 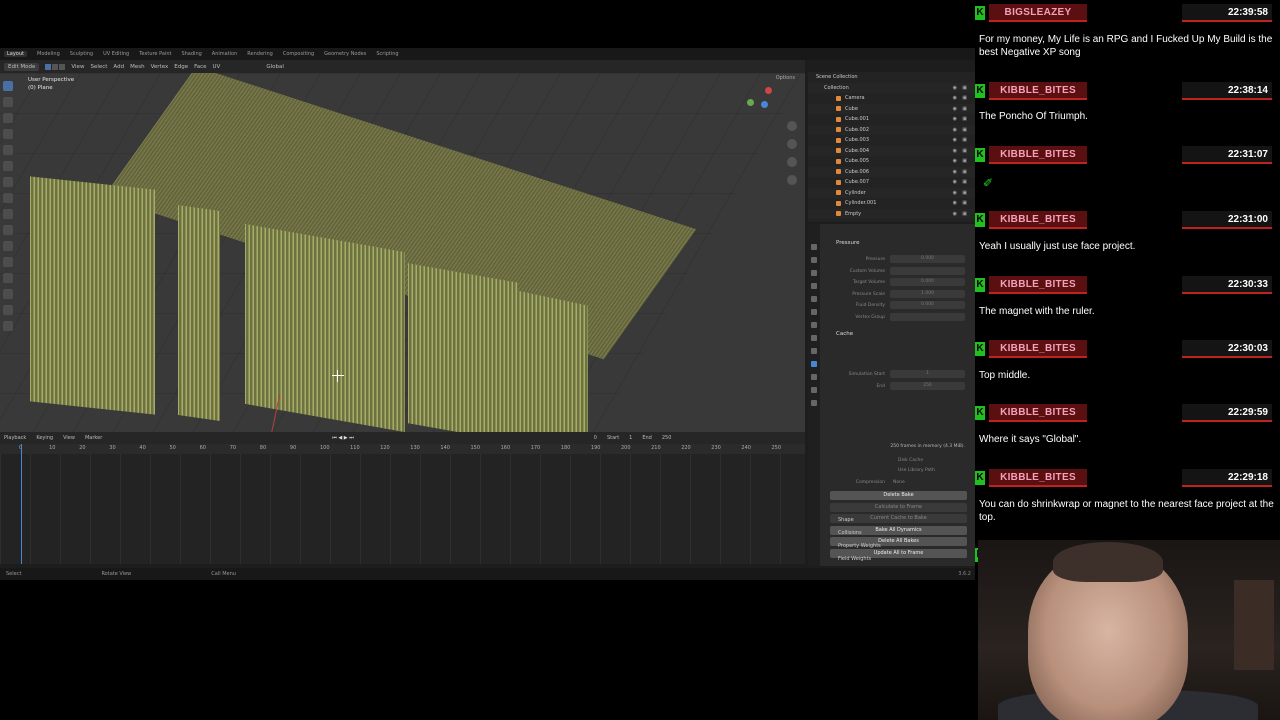 I want to click on scene-collection-row: Scene Collection, so click(x=891, y=77).